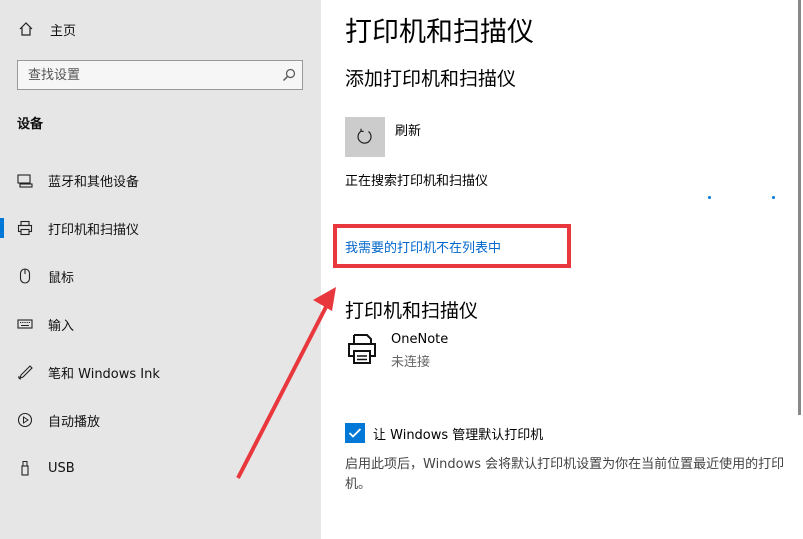  What do you see at coordinates (452, 246) in the screenshot?
I see `annotation-highlight-box` at bounding box center [452, 246].